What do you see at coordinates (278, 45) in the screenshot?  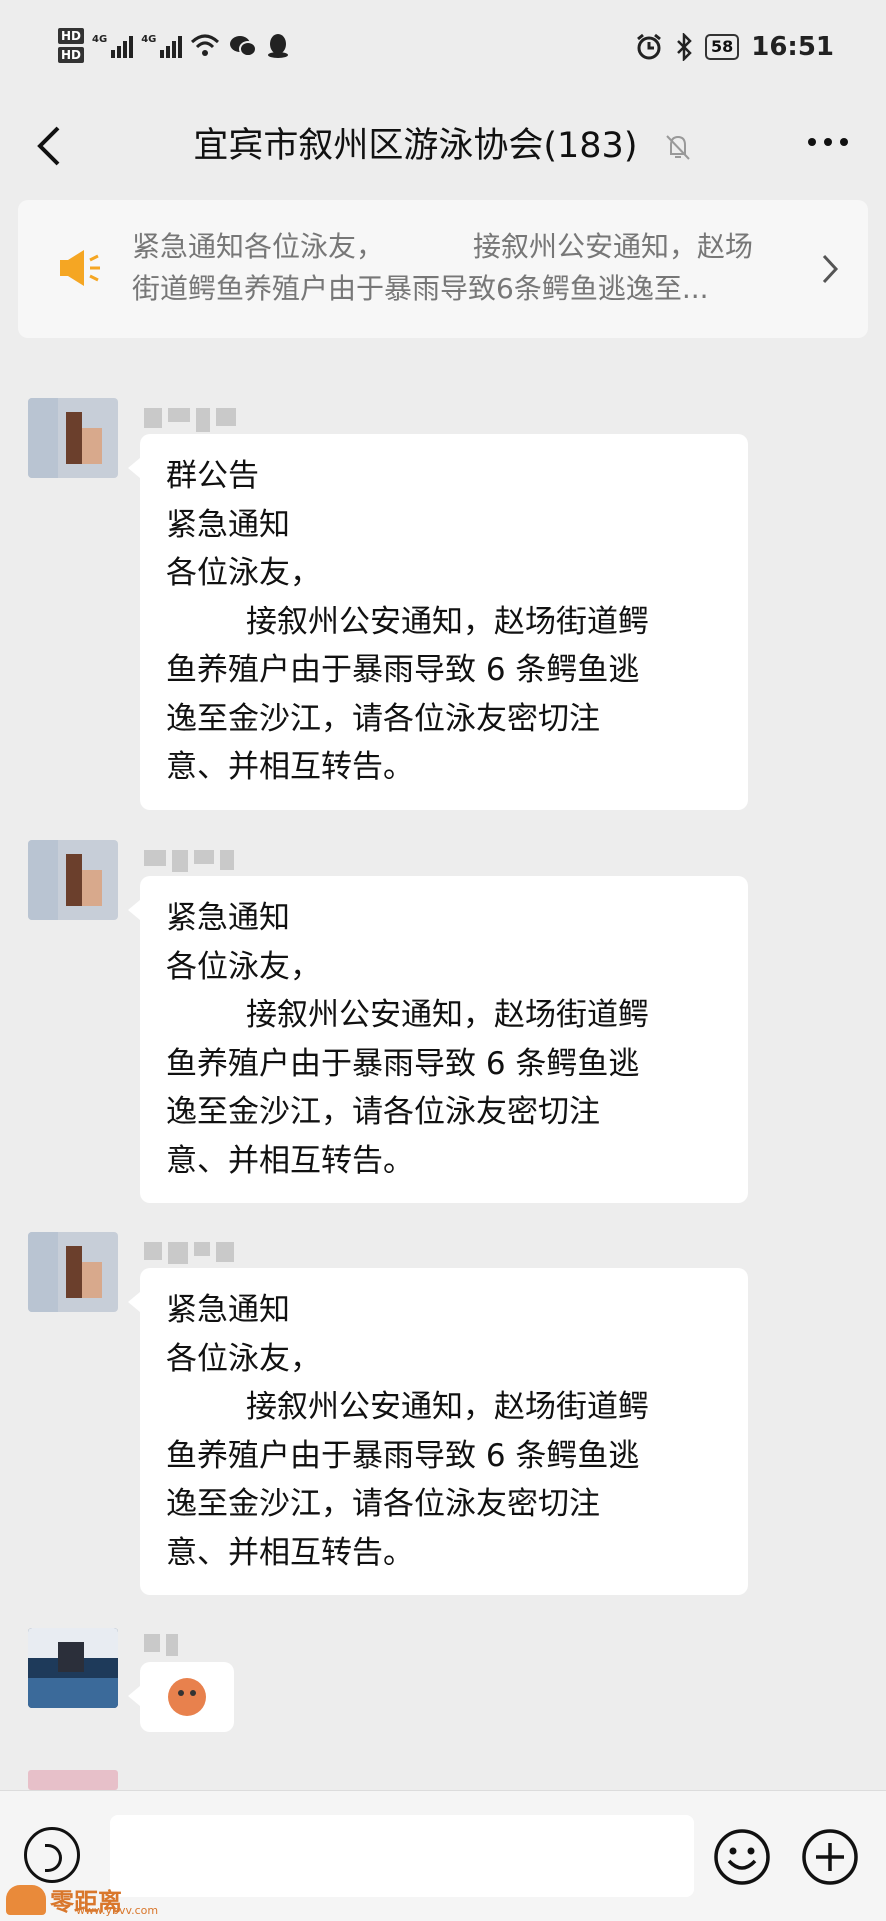 I see `qq-icon` at bounding box center [278, 45].